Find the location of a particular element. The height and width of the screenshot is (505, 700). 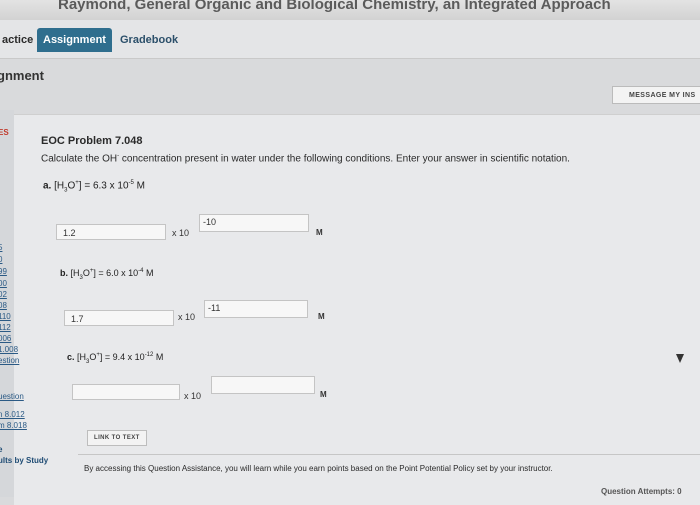

section-title: gnment is located at coordinates (22, 75).